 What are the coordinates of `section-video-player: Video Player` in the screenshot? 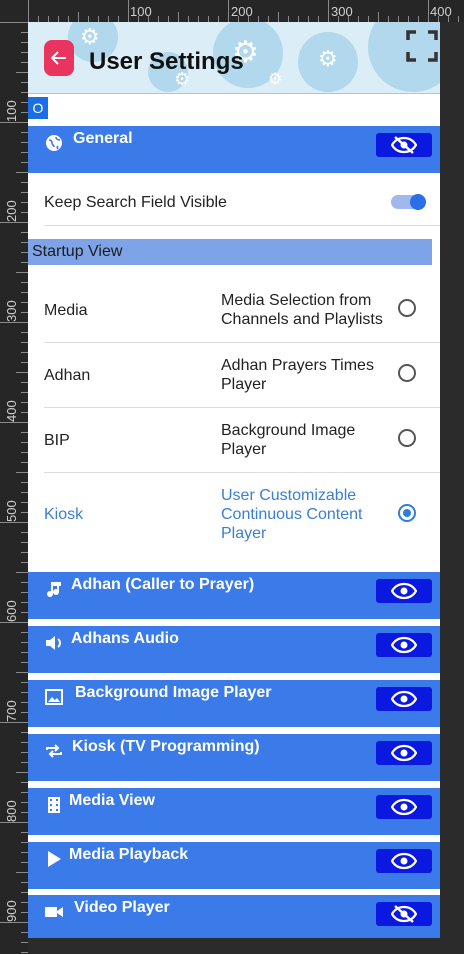 It's located at (234, 916).